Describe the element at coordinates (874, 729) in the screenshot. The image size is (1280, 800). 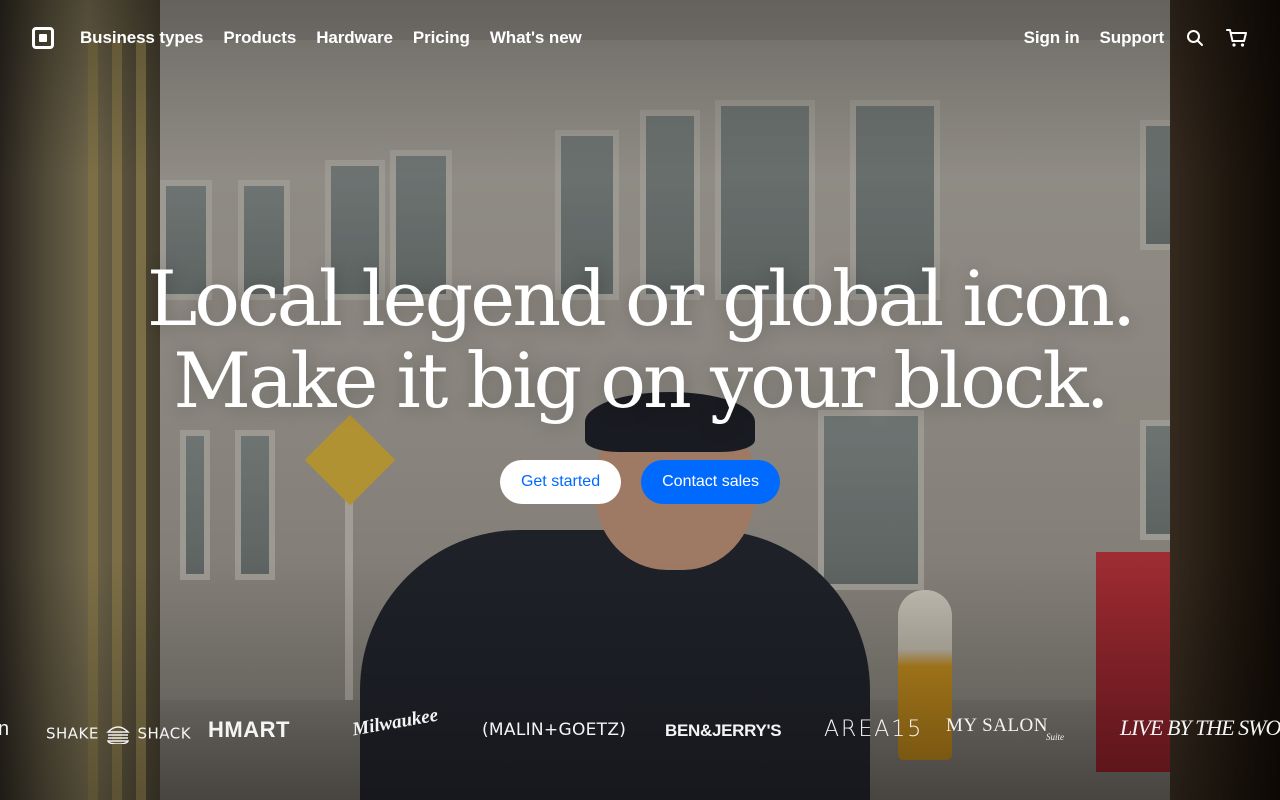
I see `logo-area15: AREA15` at that location.